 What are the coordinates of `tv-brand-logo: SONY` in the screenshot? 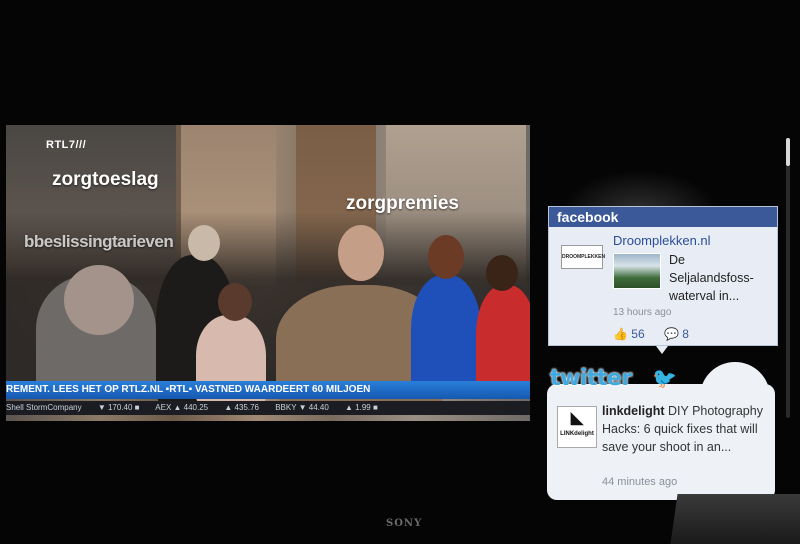 It's located at (404, 523).